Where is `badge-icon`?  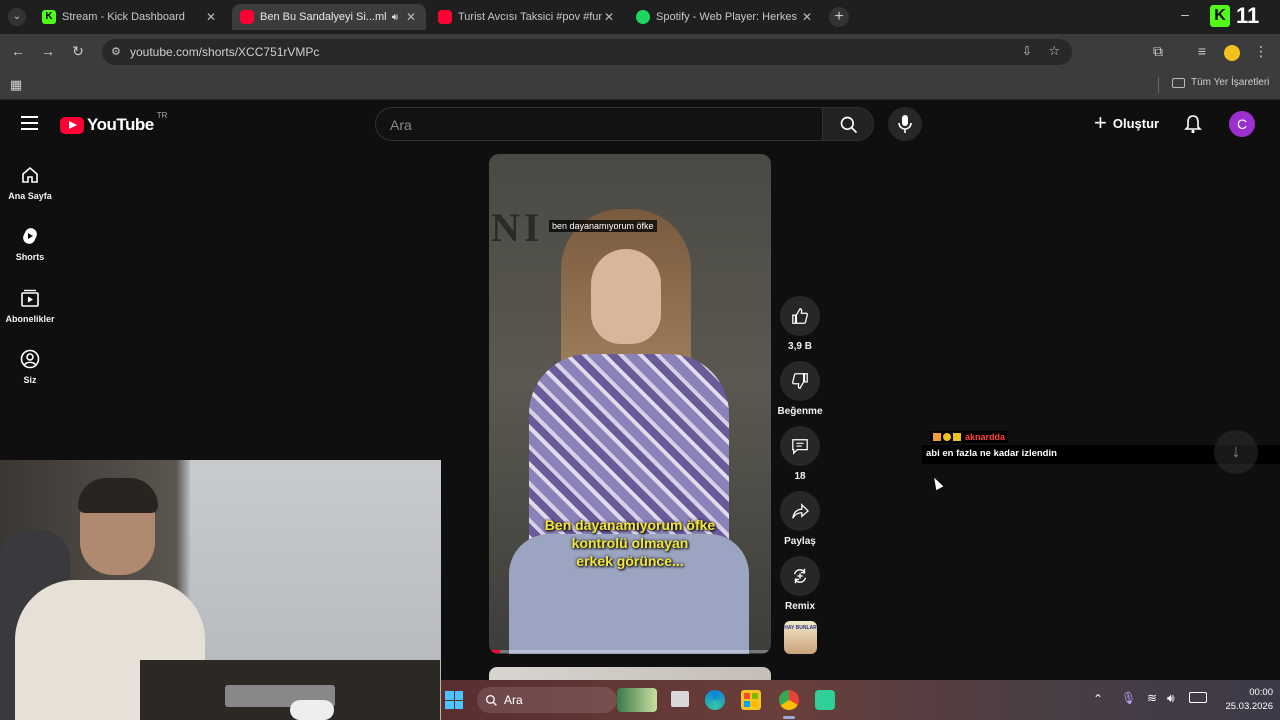 badge-icon is located at coordinates (957, 437).